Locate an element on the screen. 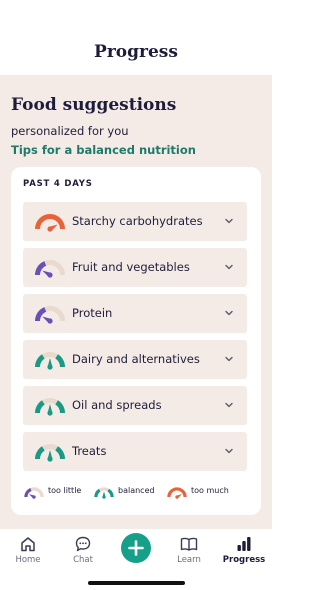  add-button is located at coordinates (136, 548).